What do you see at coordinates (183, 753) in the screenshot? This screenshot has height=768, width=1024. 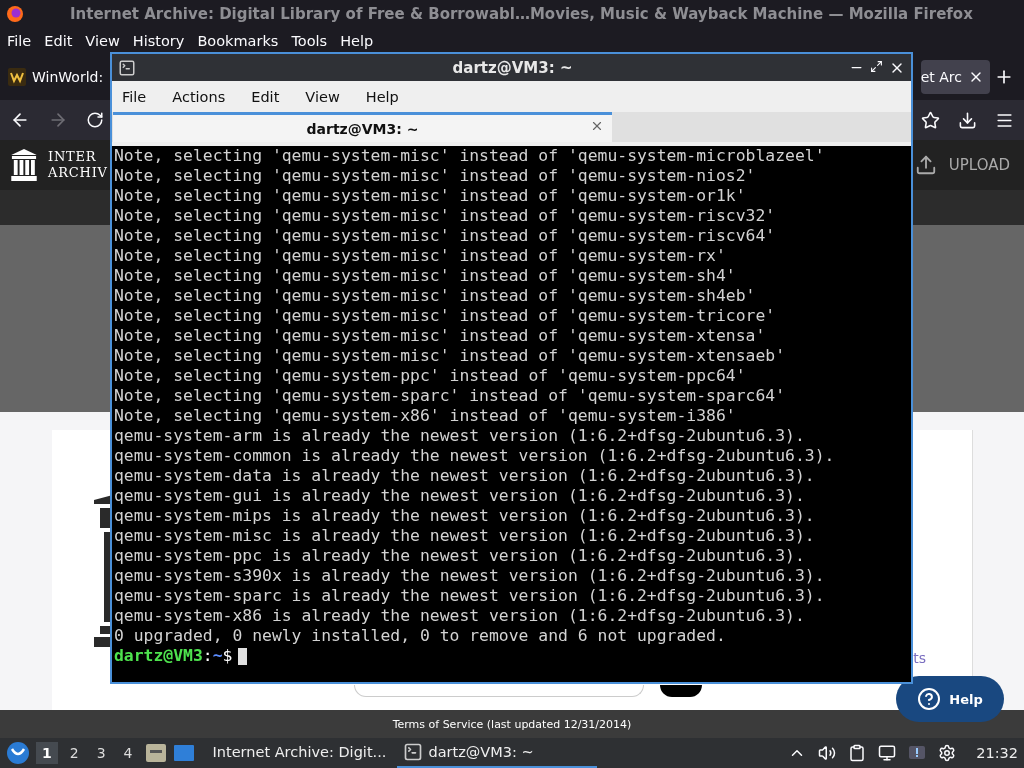 I see `window-icon` at bounding box center [183, 753].